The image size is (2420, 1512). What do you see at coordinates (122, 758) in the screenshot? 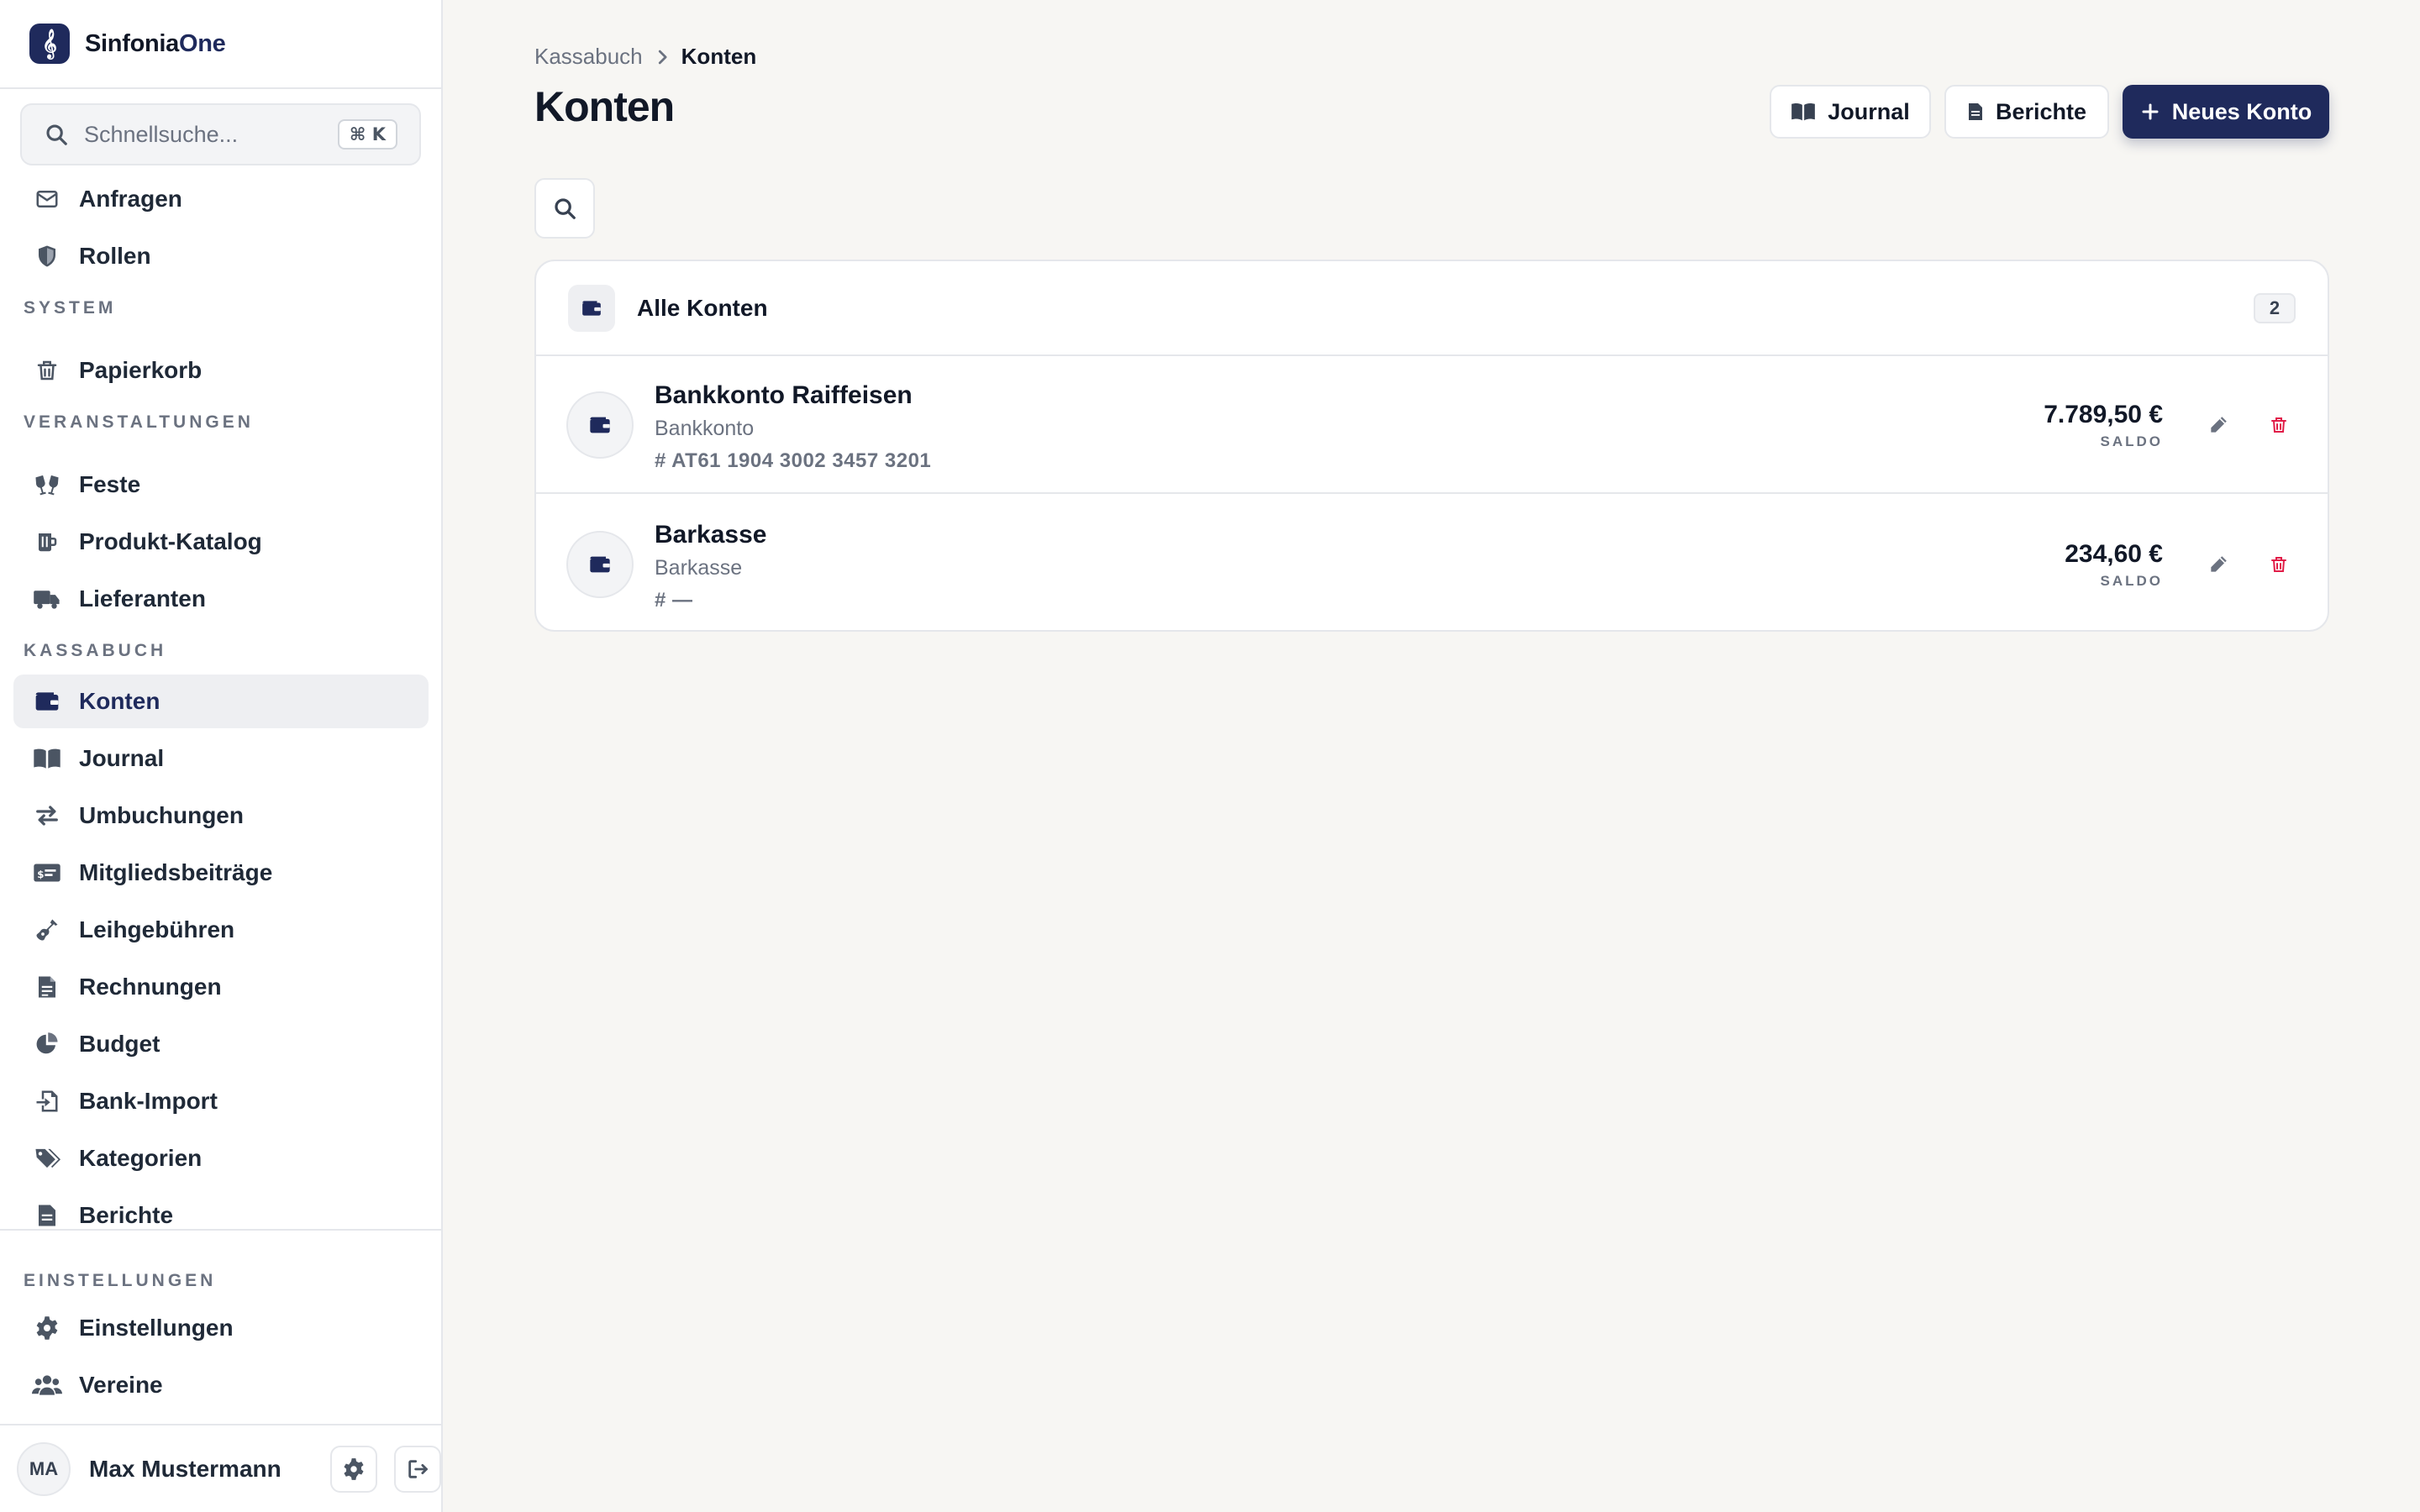
I see `sidebar-item-label: Journal` at bounding box center [122, 758].